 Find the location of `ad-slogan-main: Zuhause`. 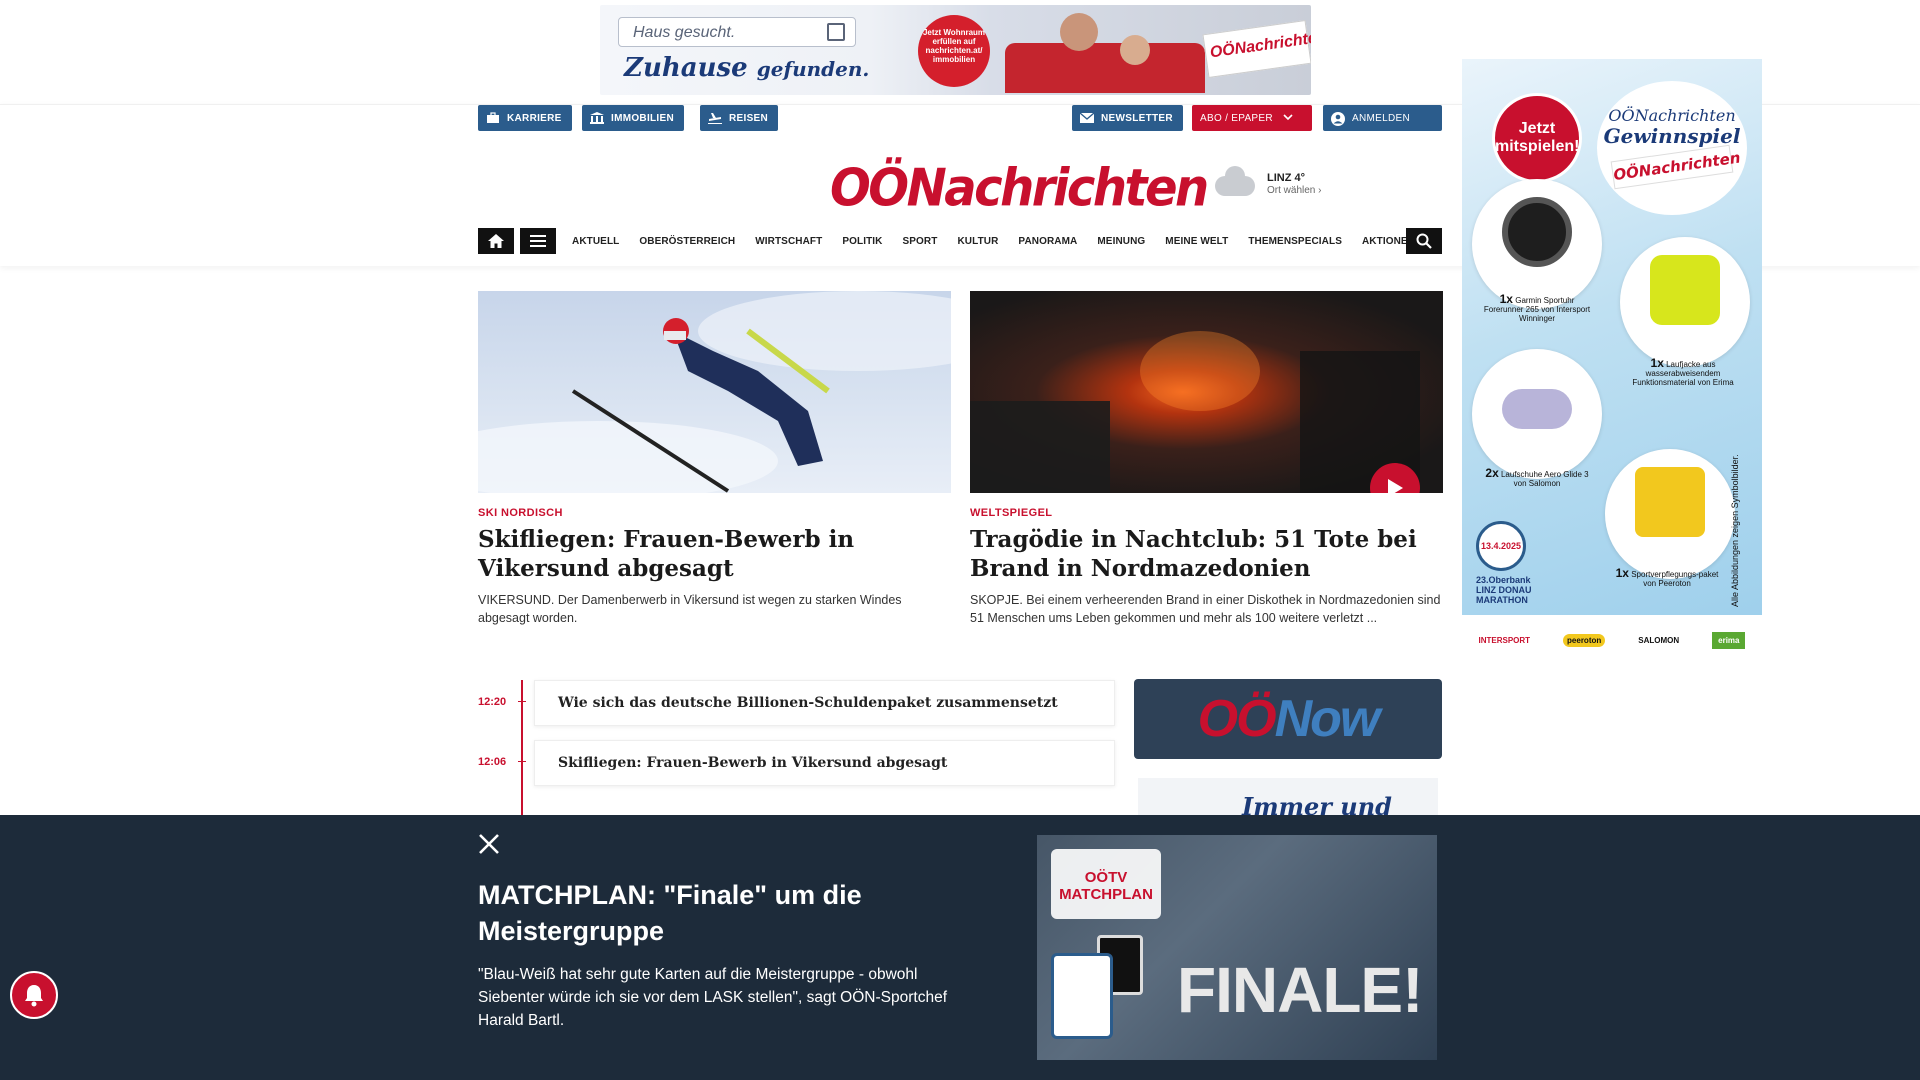

ad-slogan-main: Zuhause is located at coordinates (686, 68).